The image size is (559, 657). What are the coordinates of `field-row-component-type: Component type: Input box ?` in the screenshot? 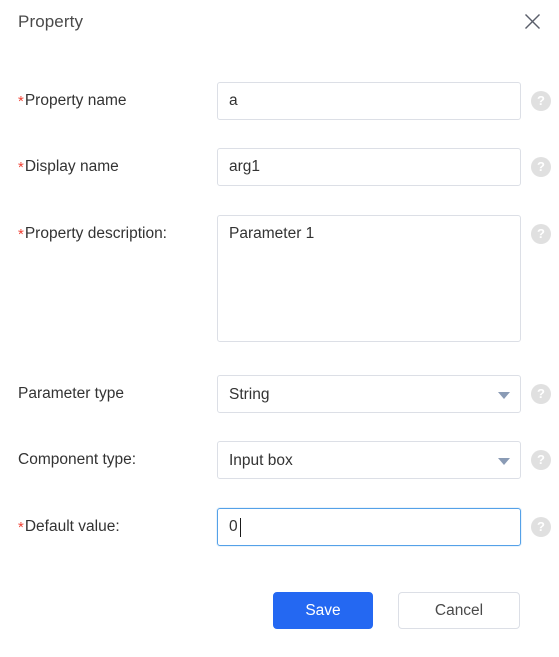 It's located at (279, 460).